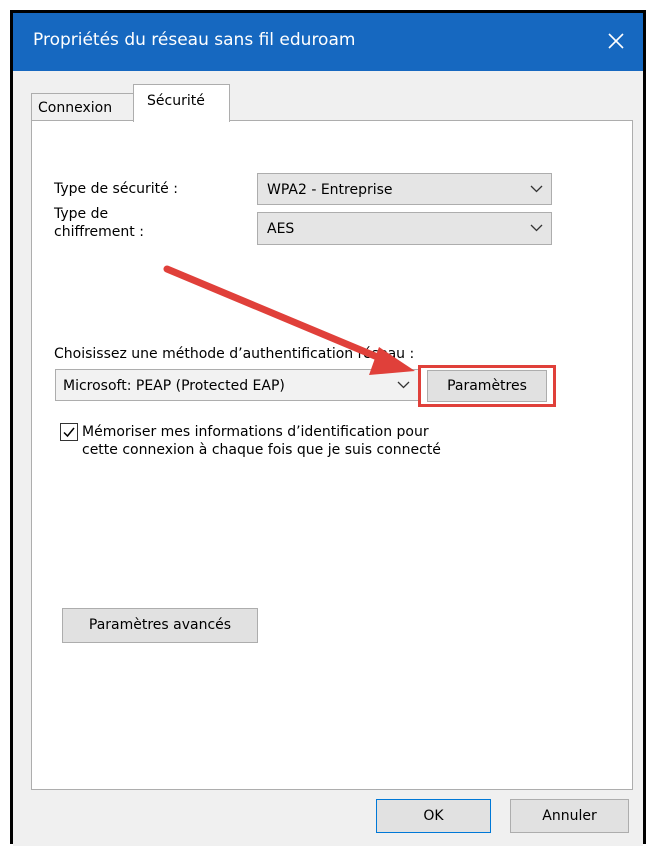 This screenshot has width=651, height=846. Describe the element at coordinates (176, 101) in the screenshot. I see `tab-securite-label: Sécurité` at that location.